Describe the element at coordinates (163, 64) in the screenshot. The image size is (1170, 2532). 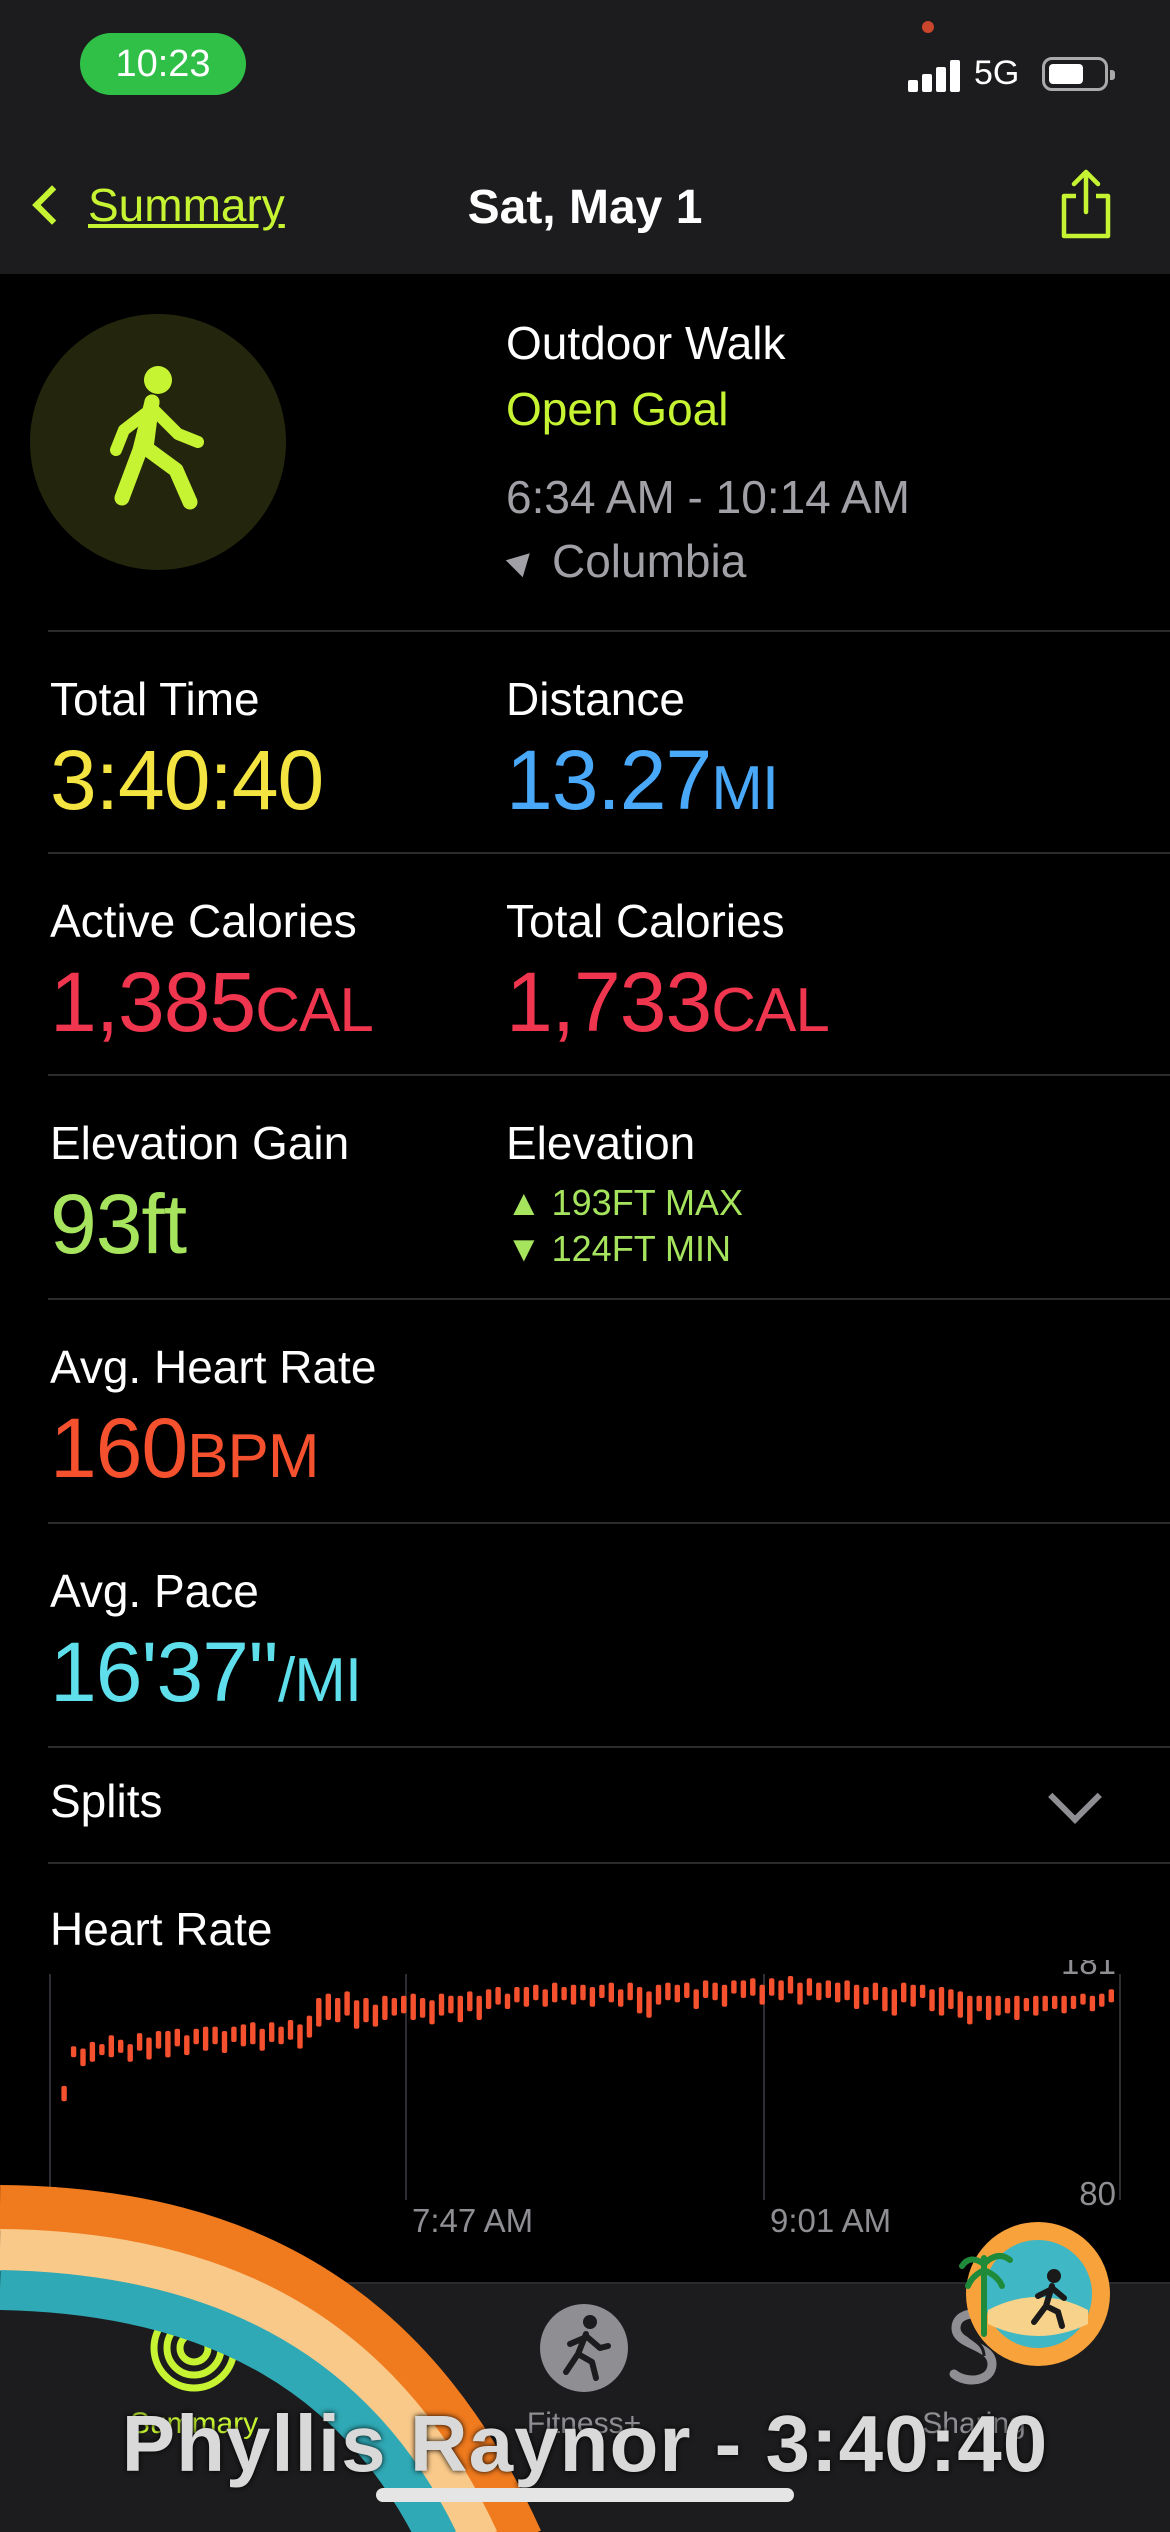
I see `status-time: 10:23` at that location.